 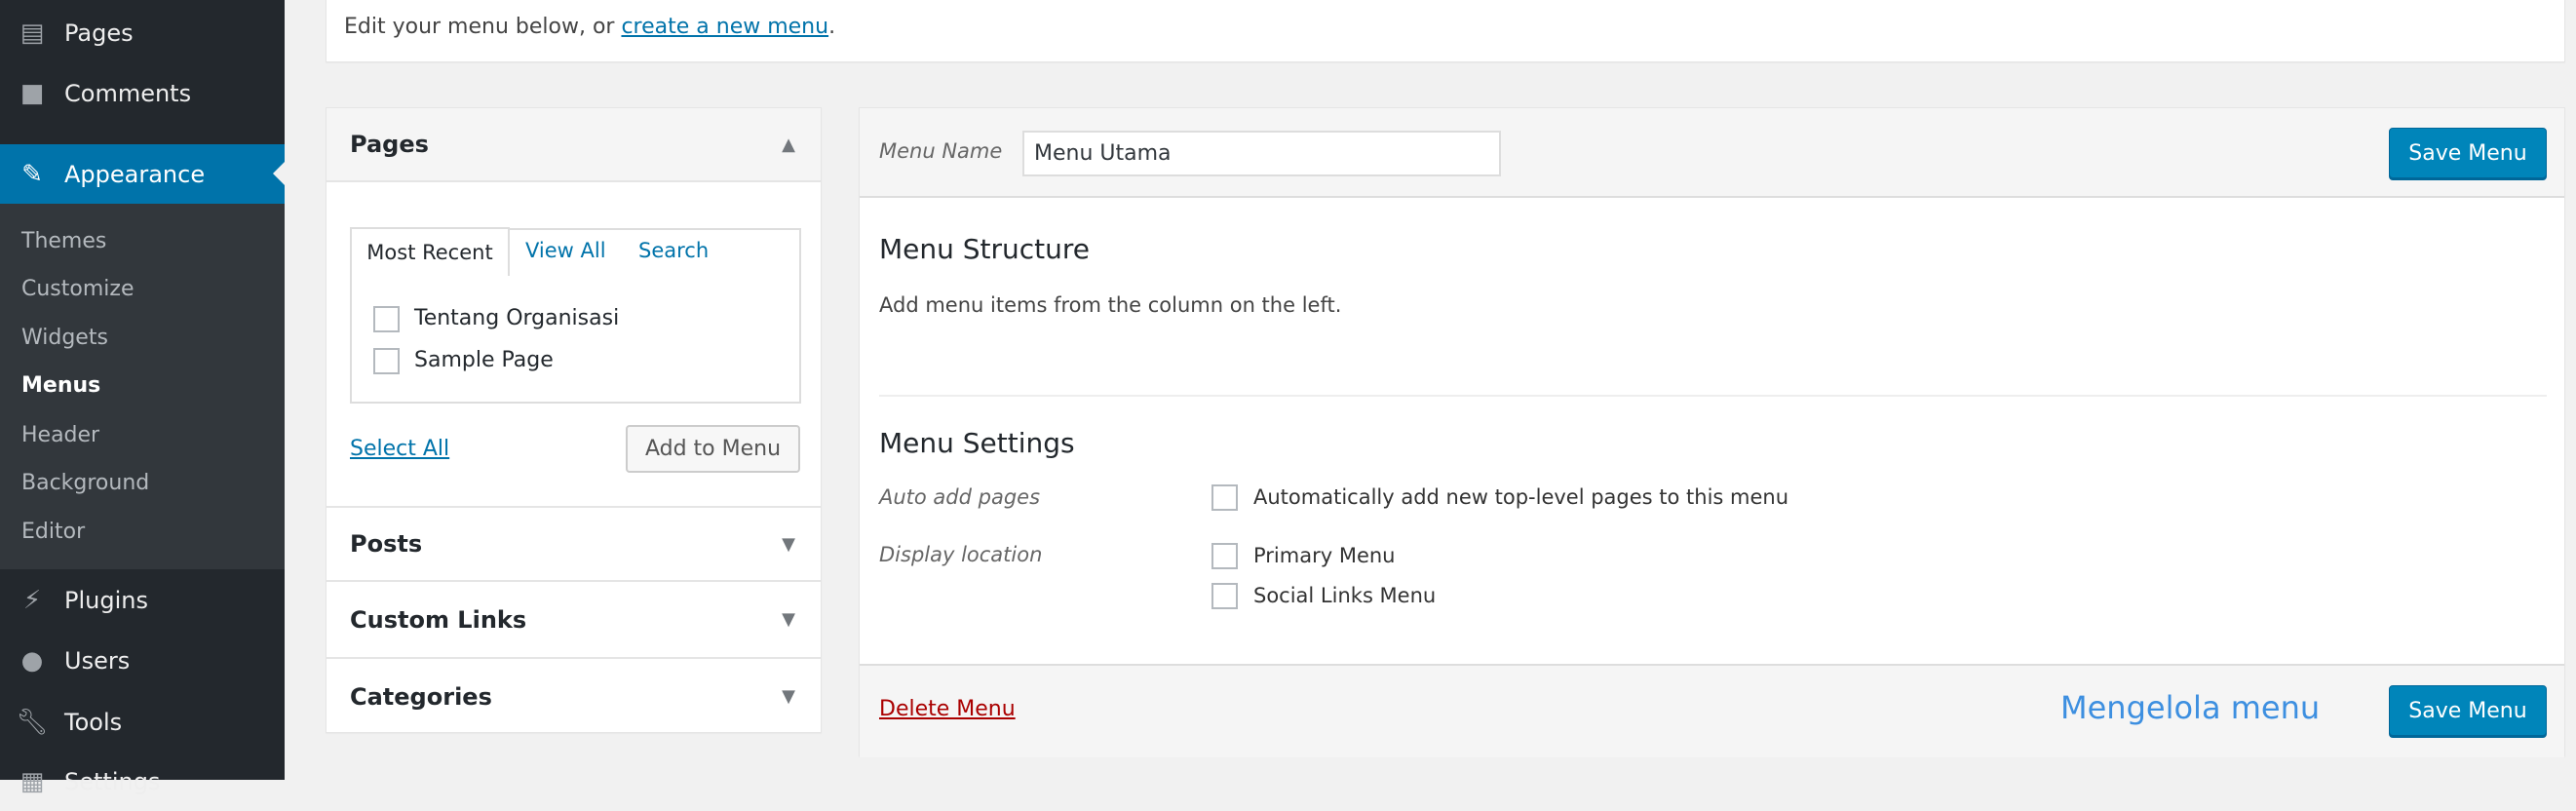 I want to click on sidebar-item-settings: ▦ Settings, so click(x=142, y=782).